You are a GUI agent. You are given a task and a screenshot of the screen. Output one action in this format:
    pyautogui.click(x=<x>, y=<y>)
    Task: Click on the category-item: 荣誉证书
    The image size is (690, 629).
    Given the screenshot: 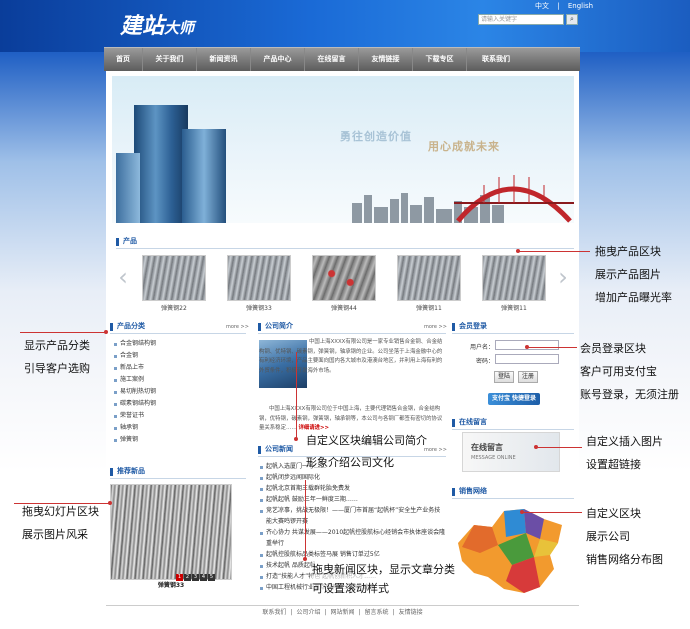 What is the action you would take?
    pyautogui.click(x=179, y=416)
    